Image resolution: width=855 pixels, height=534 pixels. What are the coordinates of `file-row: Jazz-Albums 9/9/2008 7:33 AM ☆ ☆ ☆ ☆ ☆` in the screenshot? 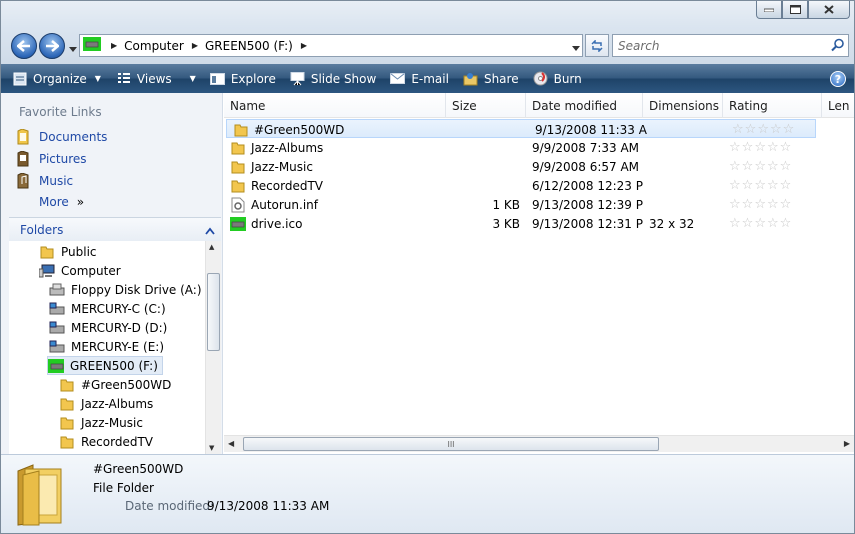 It's located at (539, 147).